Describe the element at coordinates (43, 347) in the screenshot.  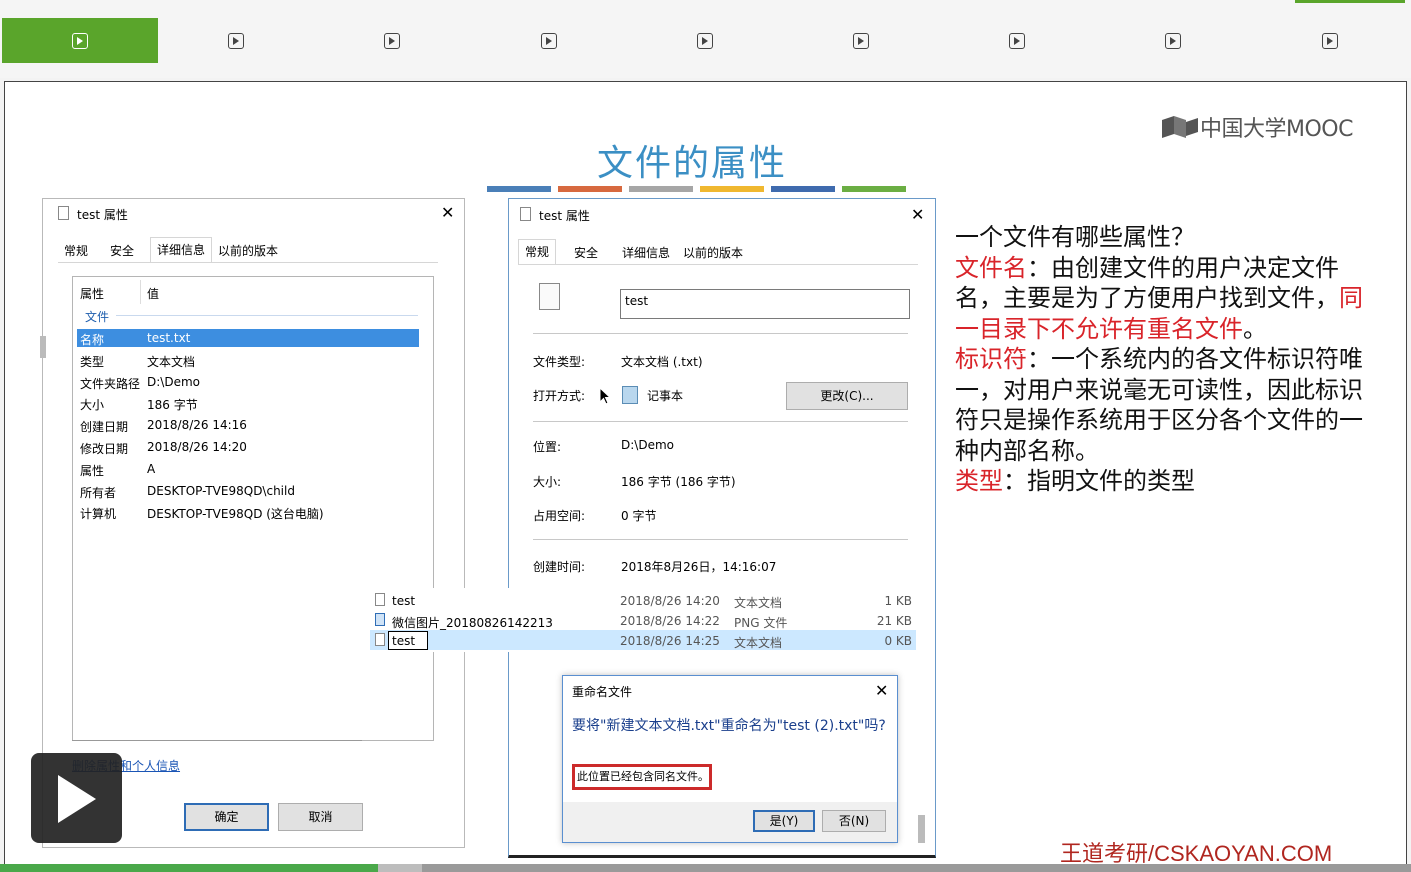
I see `left-dialog-side-mark` at that location.